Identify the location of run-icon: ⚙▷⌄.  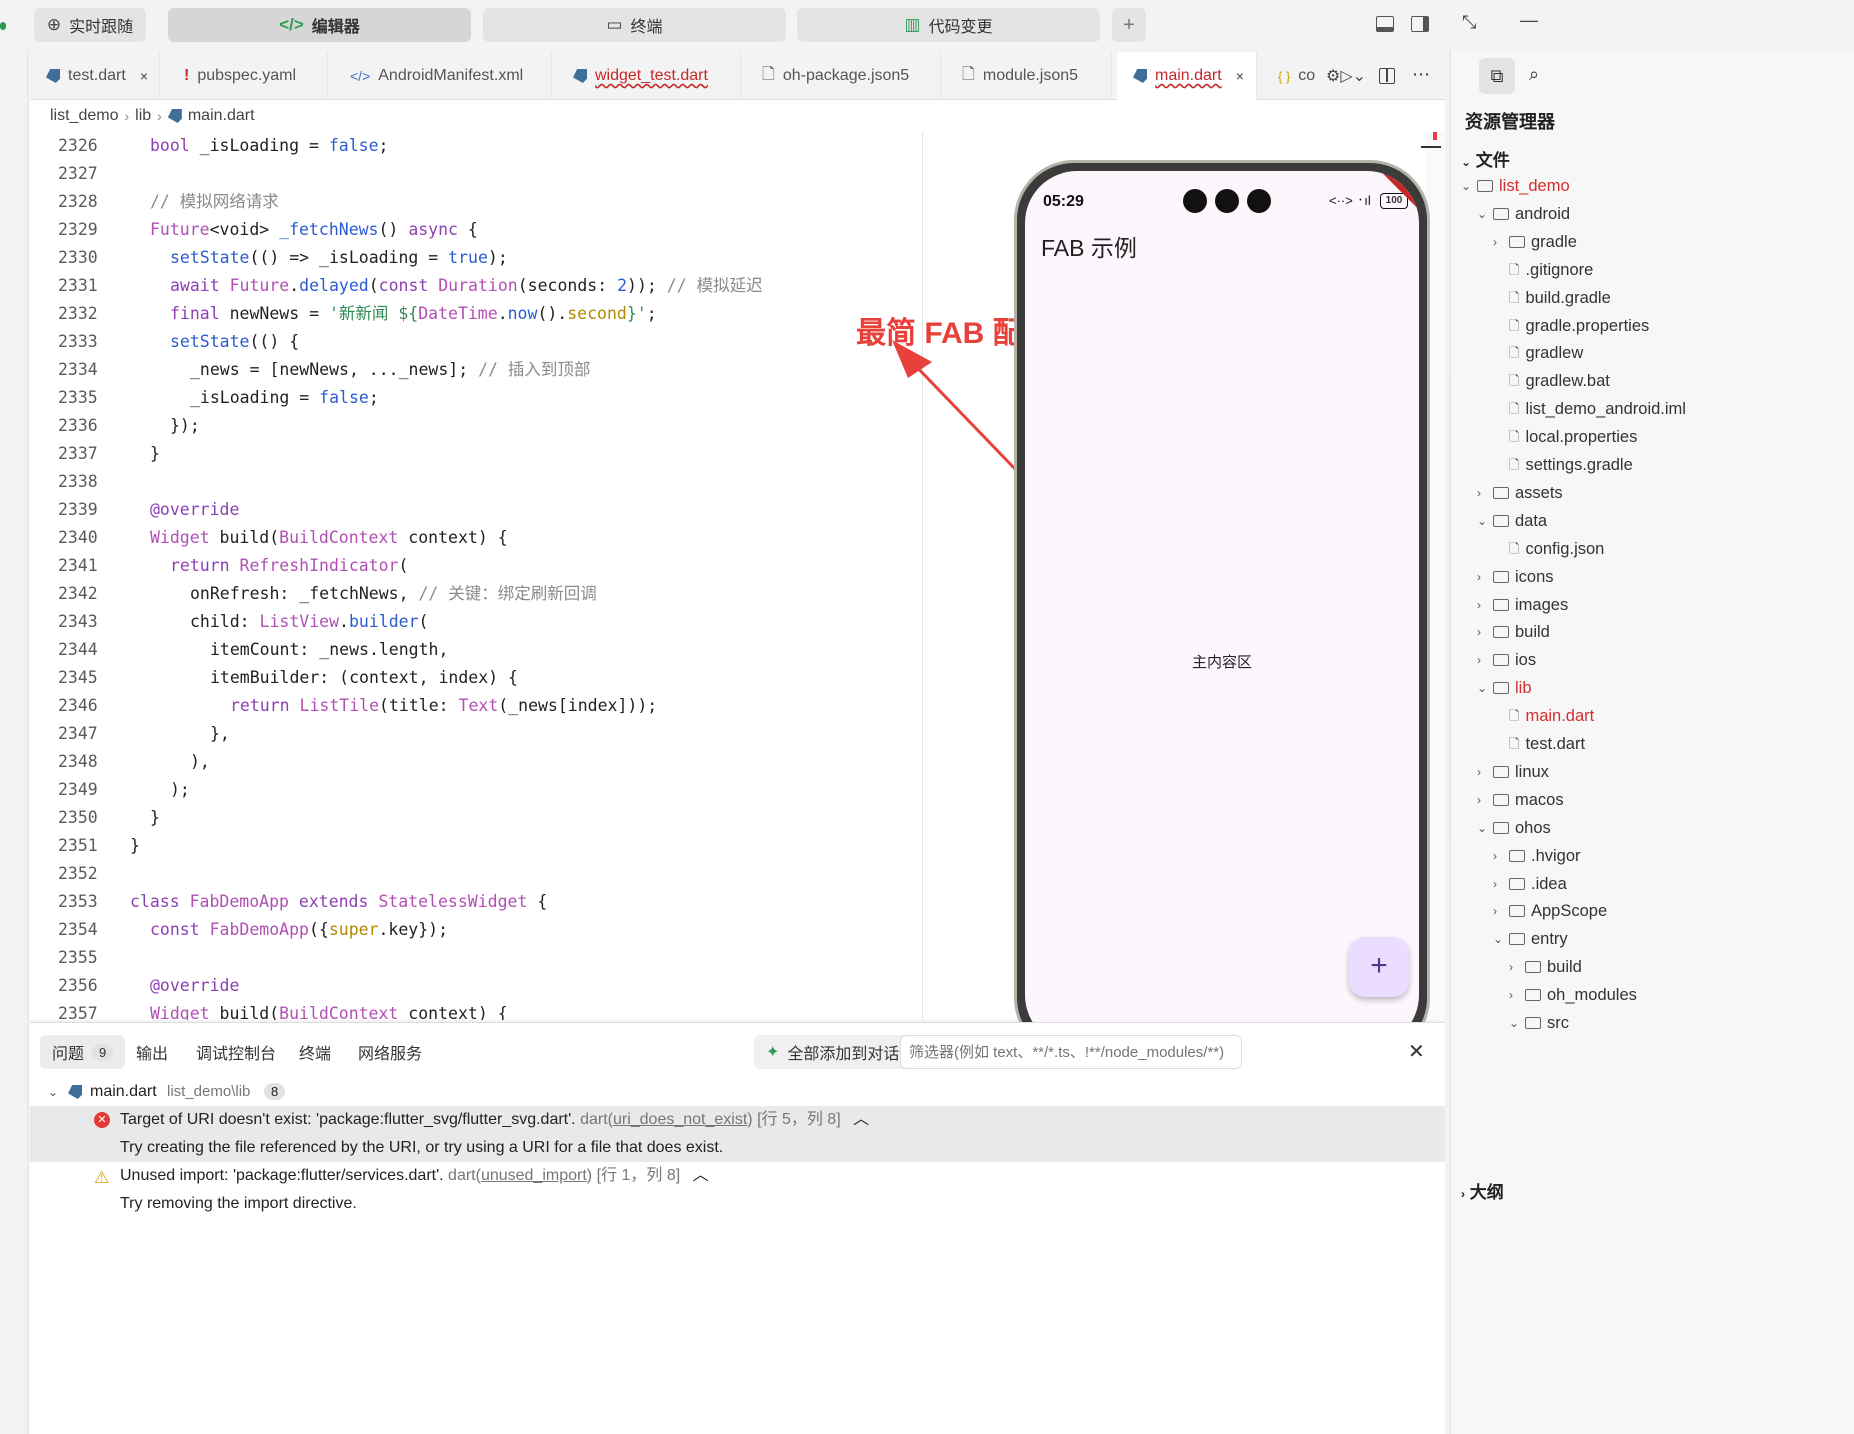
(1346, 76).